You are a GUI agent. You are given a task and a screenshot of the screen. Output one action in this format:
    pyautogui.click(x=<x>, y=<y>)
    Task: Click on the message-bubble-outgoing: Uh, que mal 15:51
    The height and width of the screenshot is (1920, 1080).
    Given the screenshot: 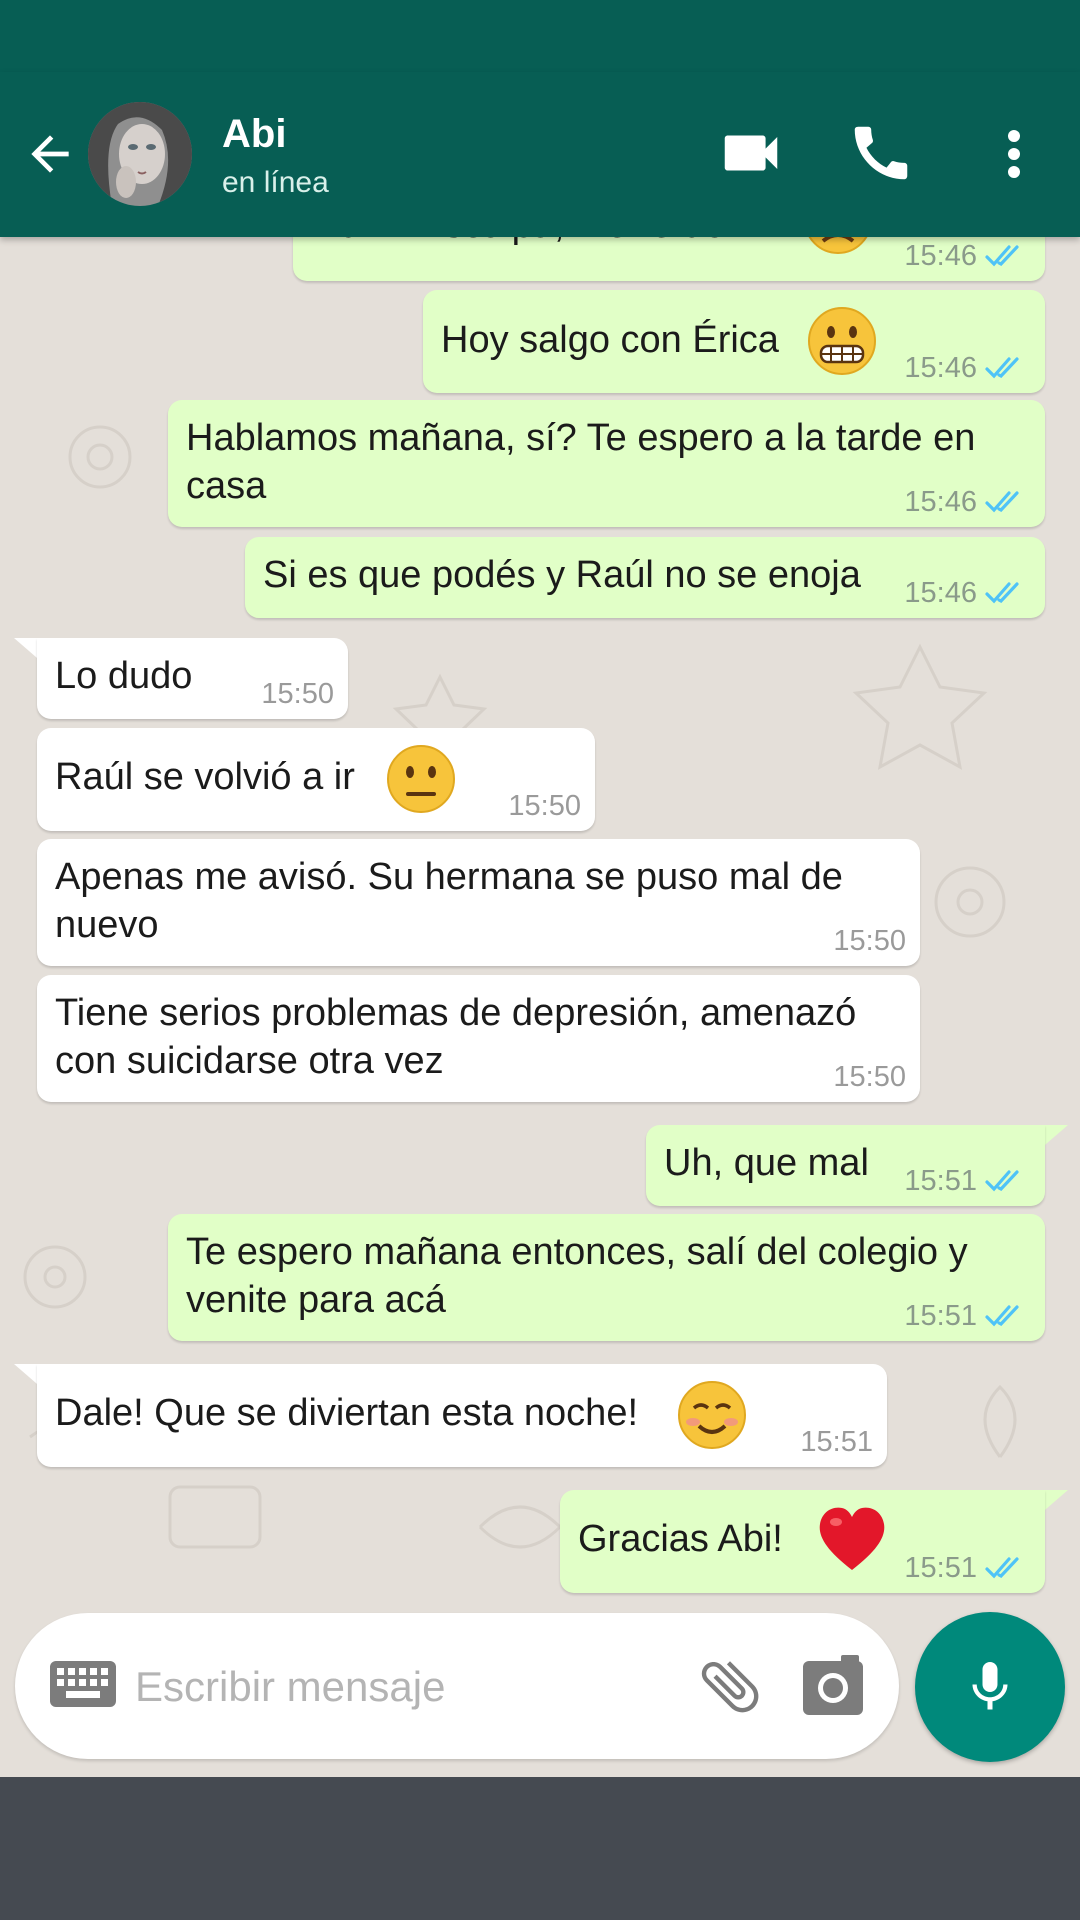 What is the action you would take?
    pyautogui.click(x=845, y=1165)
    